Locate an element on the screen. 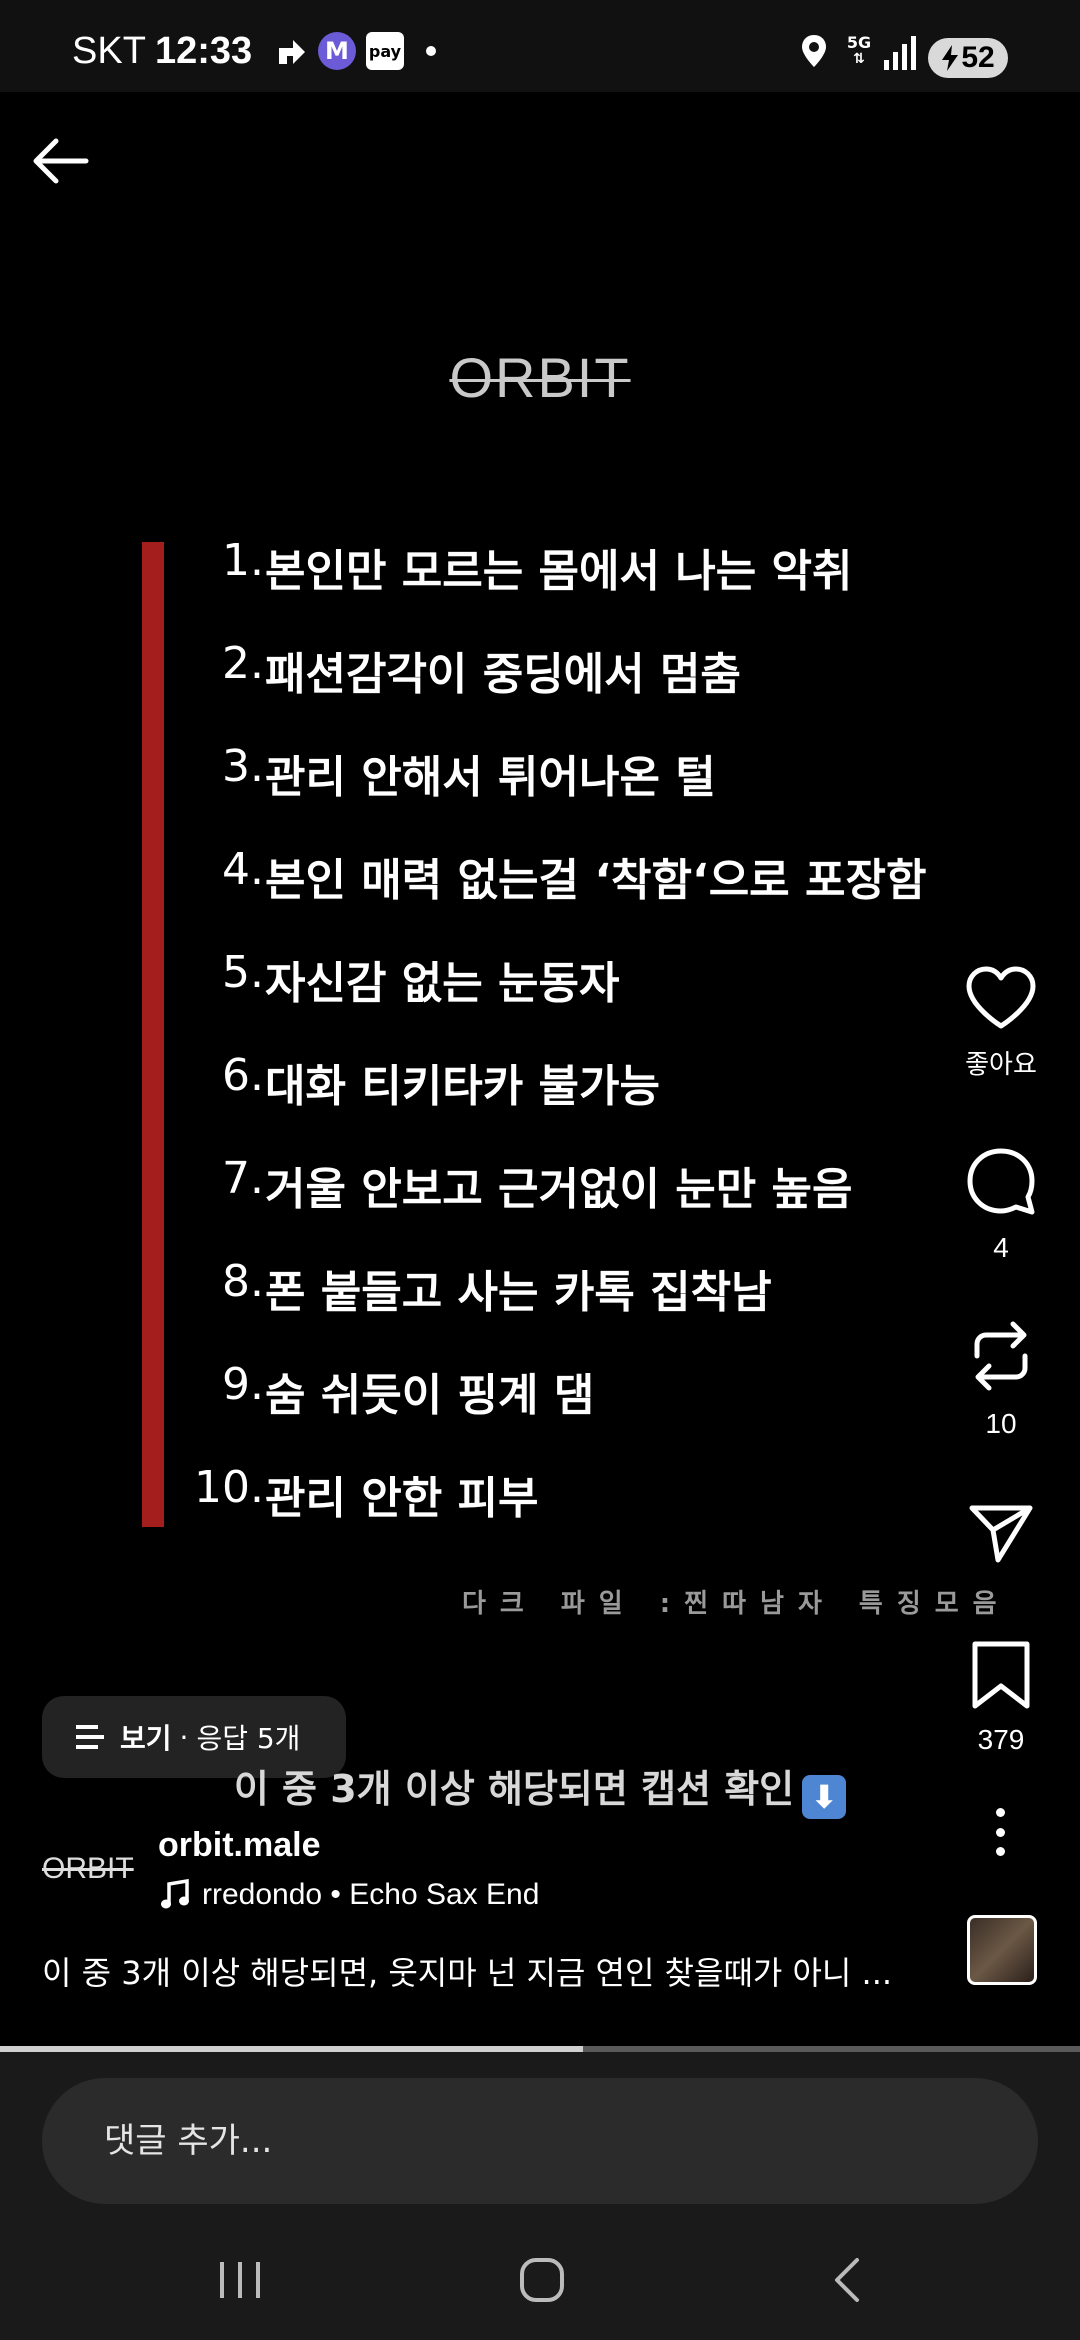 The image size is (1080, 2340). arrow-left-icon is located at coordinates (61, 161).